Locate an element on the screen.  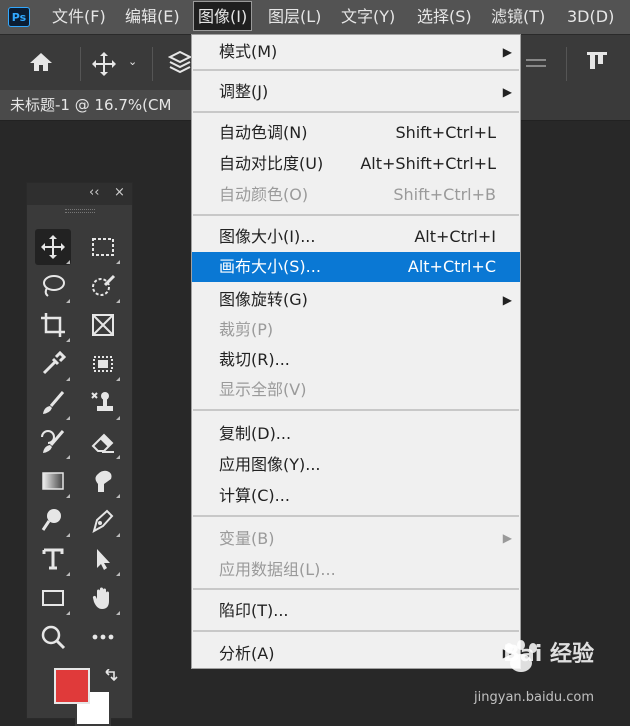
chevron-down-icon: ⌄ is located at coordinates (132, 61).